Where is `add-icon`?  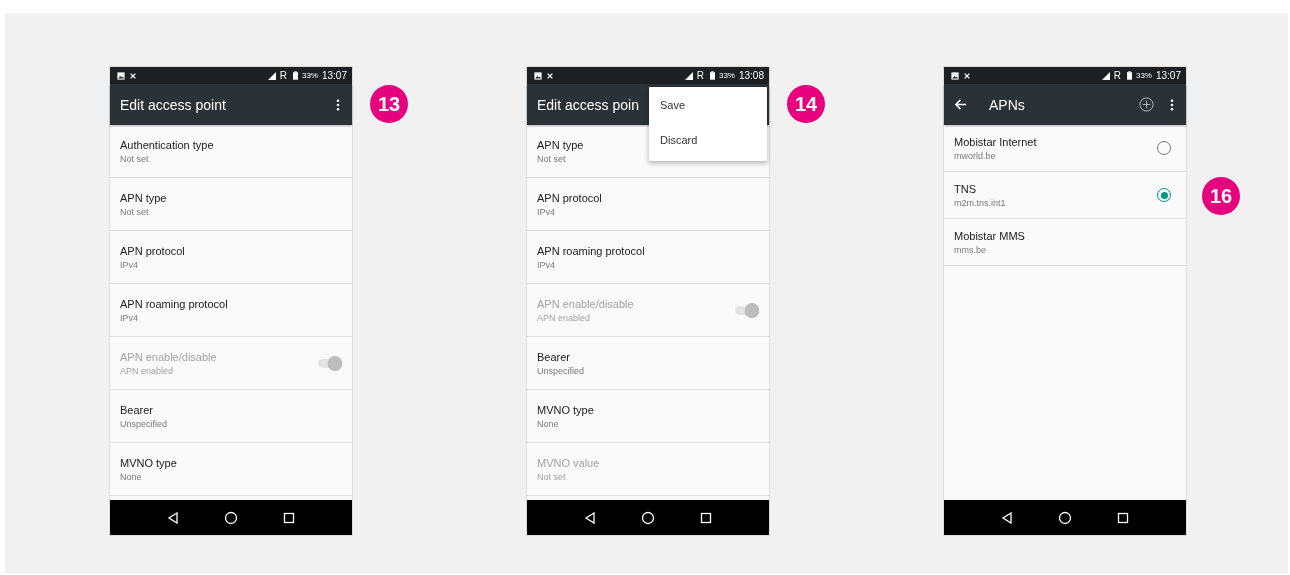 add-icon is located at coordinates (1146, 104).